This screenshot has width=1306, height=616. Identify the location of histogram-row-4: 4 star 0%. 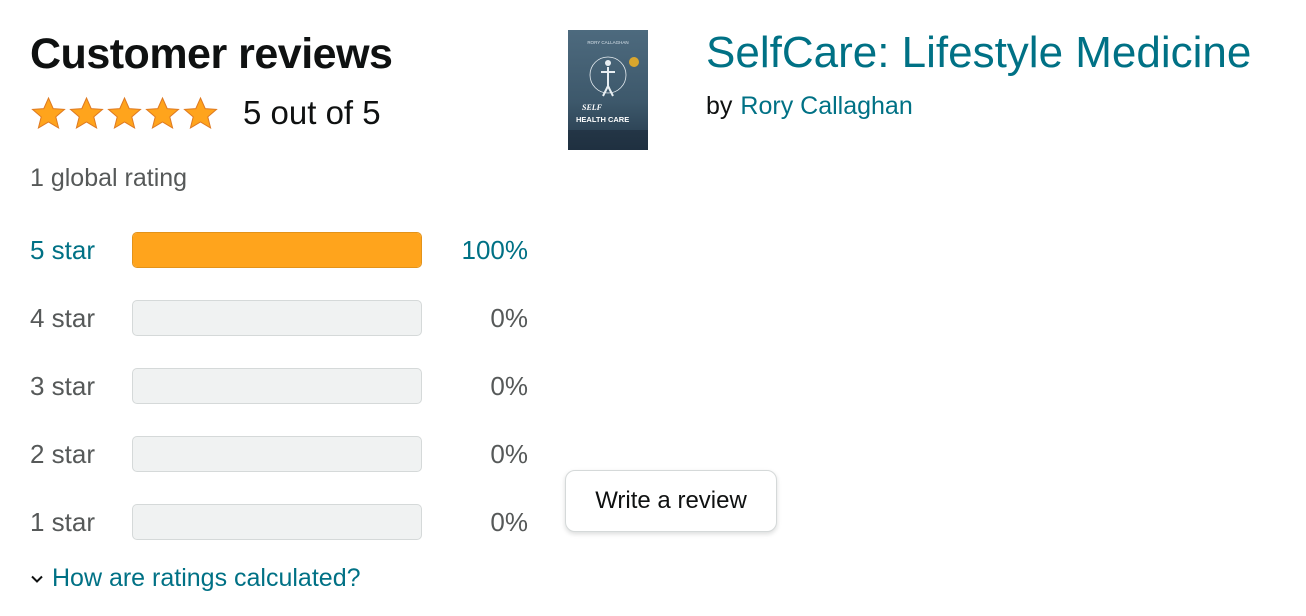
(290, 318).